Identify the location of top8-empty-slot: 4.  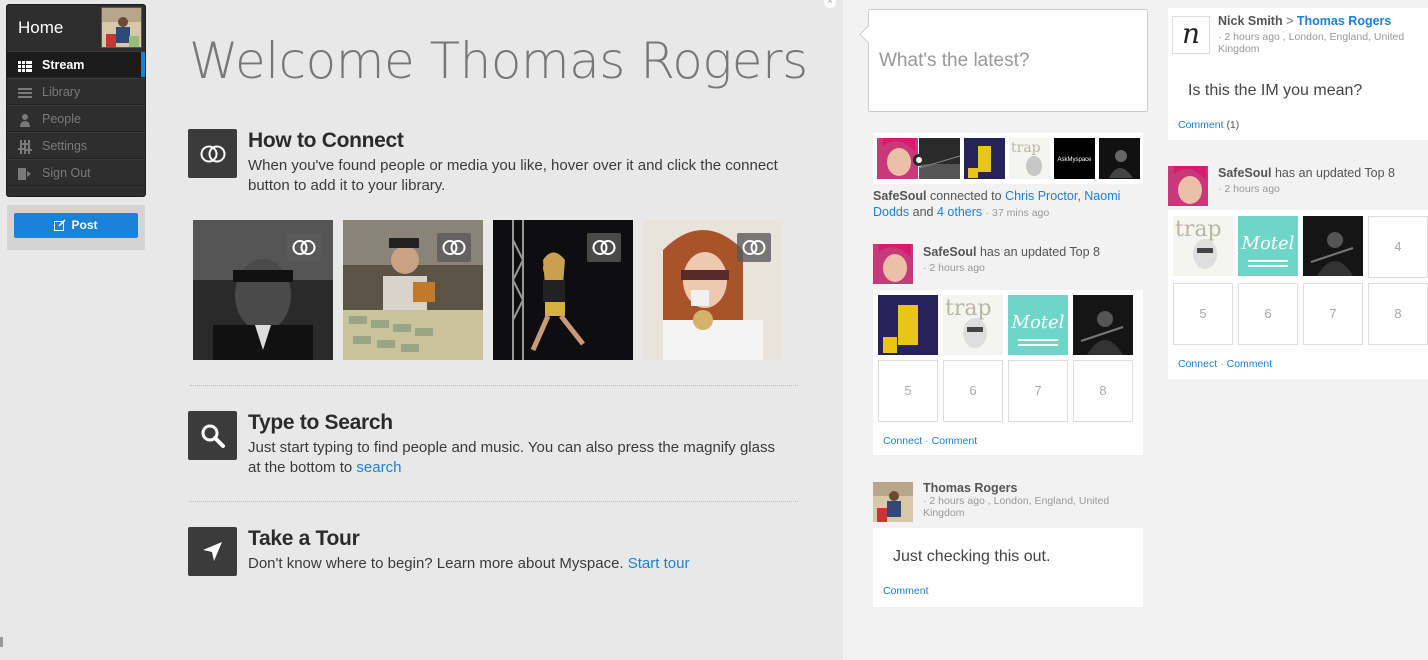
(1398, 247).